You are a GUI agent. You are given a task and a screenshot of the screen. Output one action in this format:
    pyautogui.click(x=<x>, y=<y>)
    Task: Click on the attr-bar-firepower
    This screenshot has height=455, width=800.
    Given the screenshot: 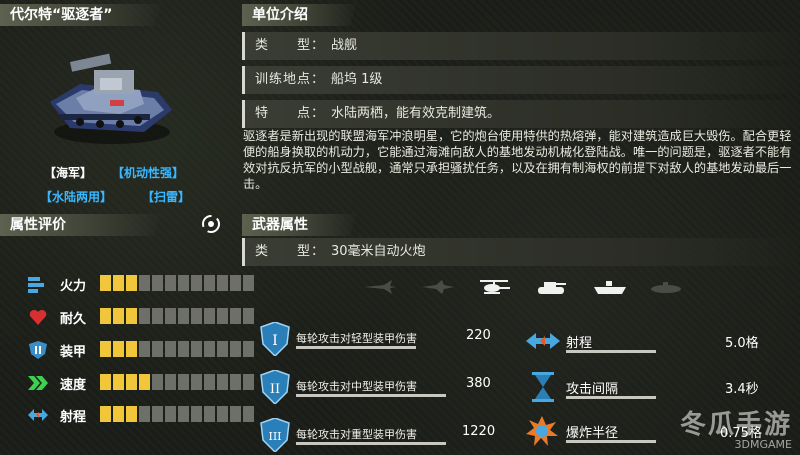 What is the action you would take?
    pyautogui.click(x=177, y=283)
    